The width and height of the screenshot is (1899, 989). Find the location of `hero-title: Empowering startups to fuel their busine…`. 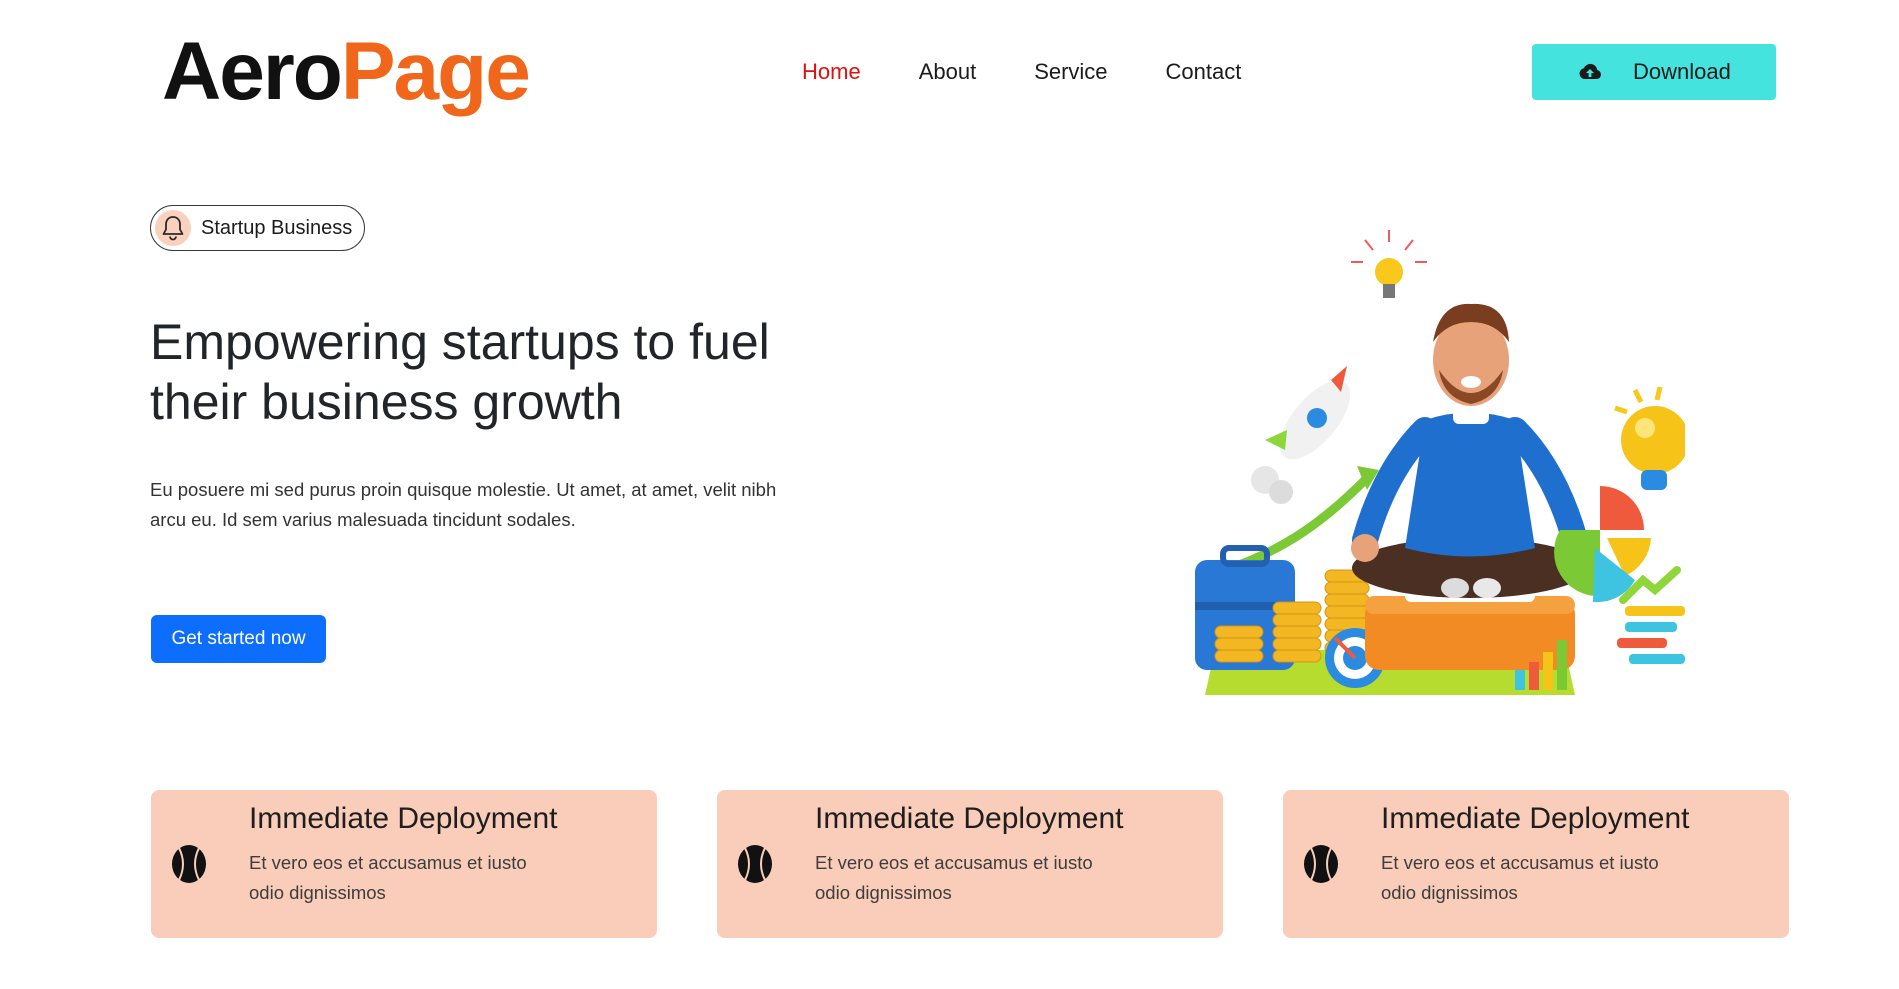

hero-title: Empowering startups to fuel their busine… is located at coordinates (460, 372).